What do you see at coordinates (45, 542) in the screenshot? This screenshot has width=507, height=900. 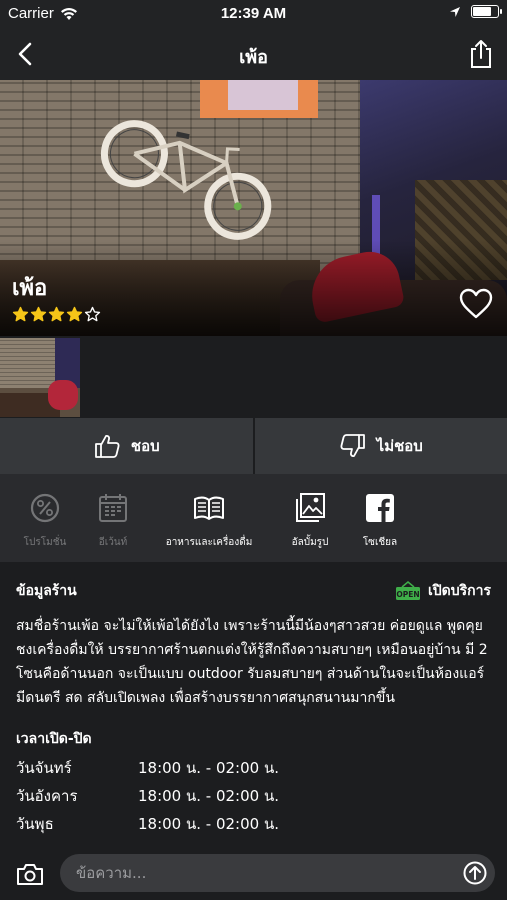 I see `menu-label: โปรโมชั่น` at bounding box center [45, 542].